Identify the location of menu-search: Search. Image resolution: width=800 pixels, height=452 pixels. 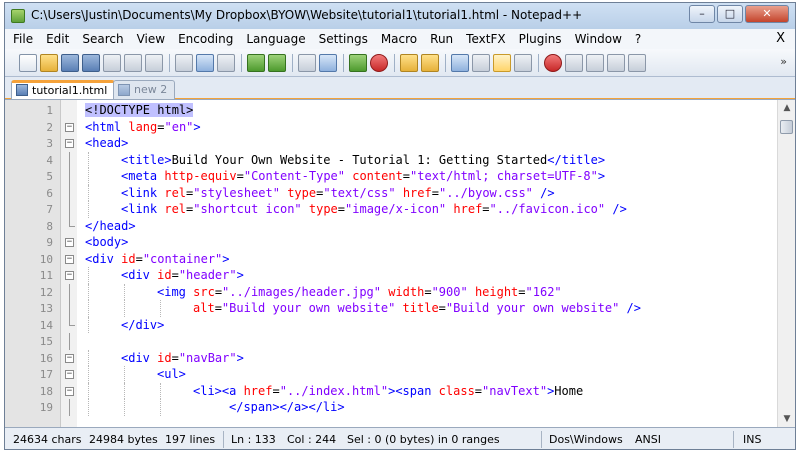
(102, 39).